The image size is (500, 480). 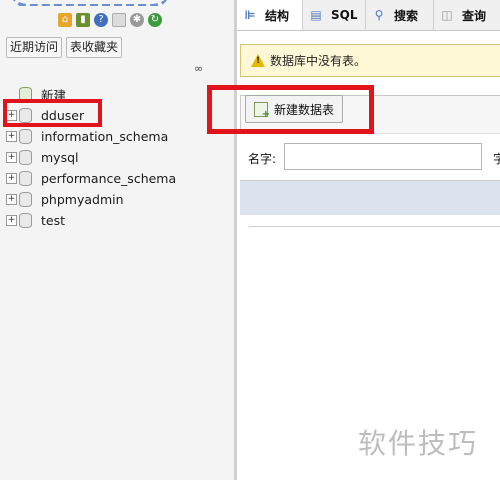 What do you see at coordinates (277, 15) in the screenshot?
I see `tab-label: 结构` at bounding box center [277, 15].